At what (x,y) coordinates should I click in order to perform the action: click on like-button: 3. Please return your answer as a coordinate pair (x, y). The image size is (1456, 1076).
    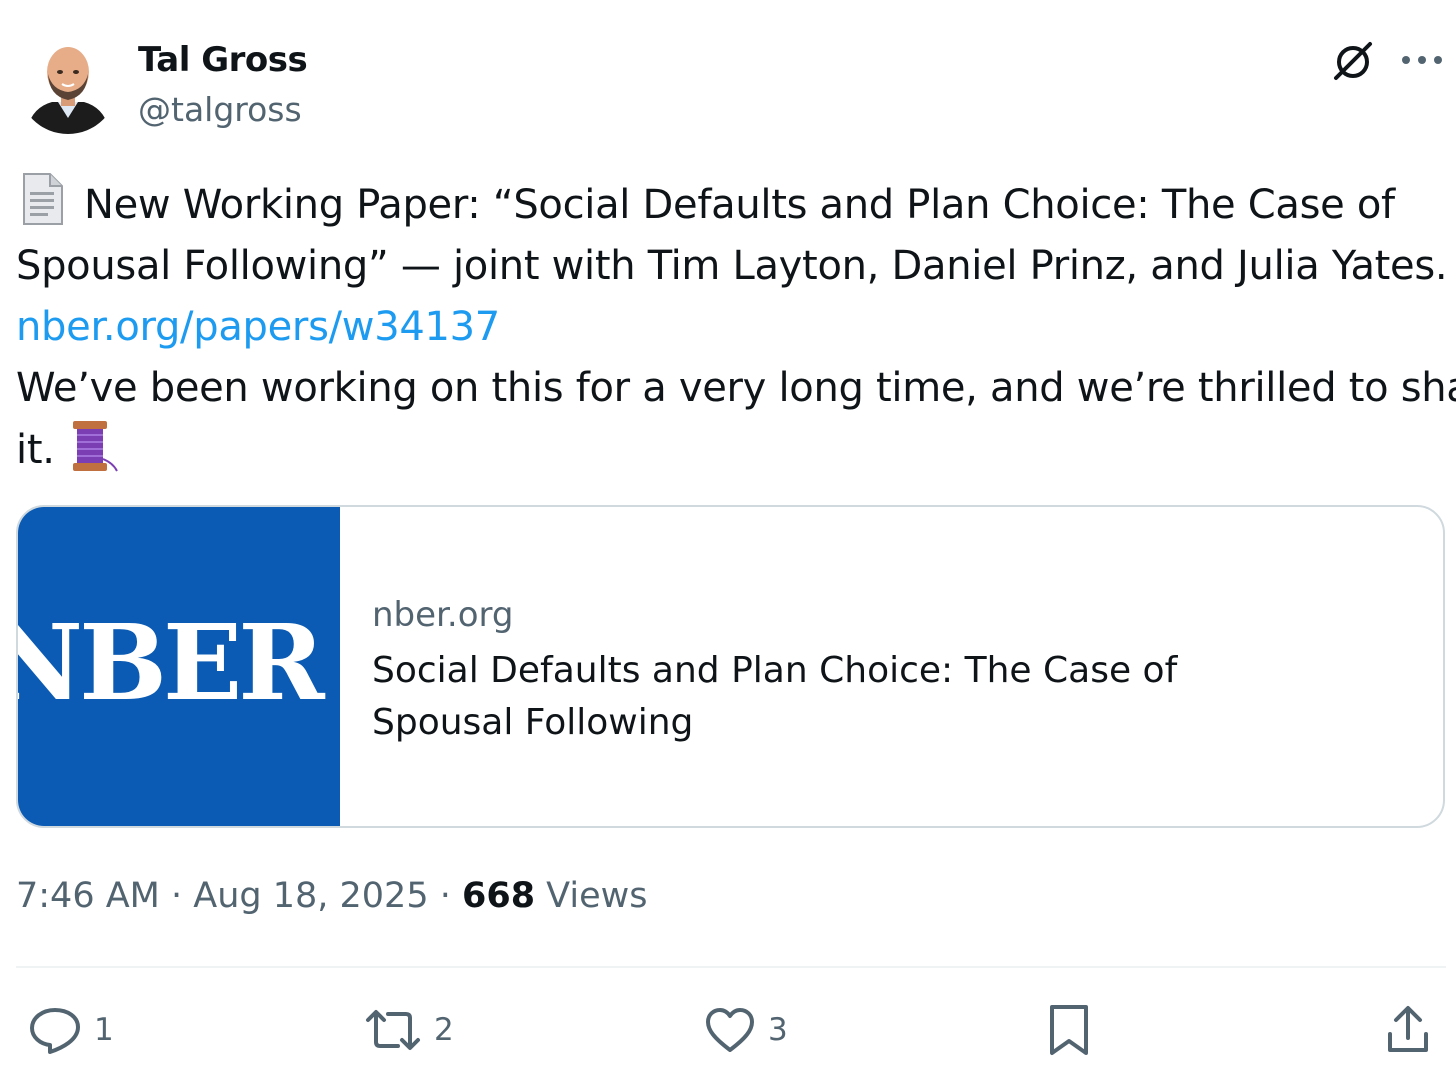
    Looking at the image, I should click on (746, 1030).